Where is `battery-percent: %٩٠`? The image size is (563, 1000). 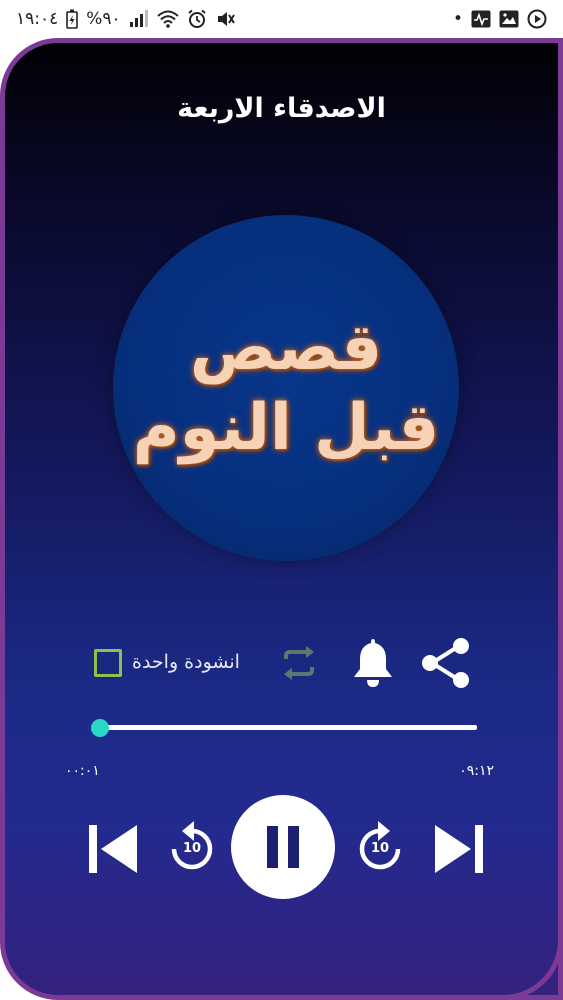
battery-percent: %٩٠ is located at coordinates (103, 19).